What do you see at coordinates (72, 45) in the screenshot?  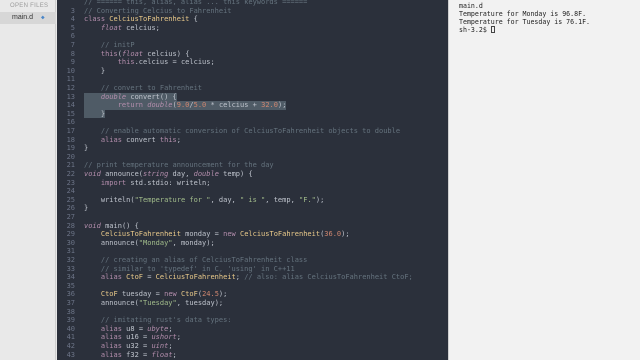 I see `line-number: 7` at bounding box center [72, 45].